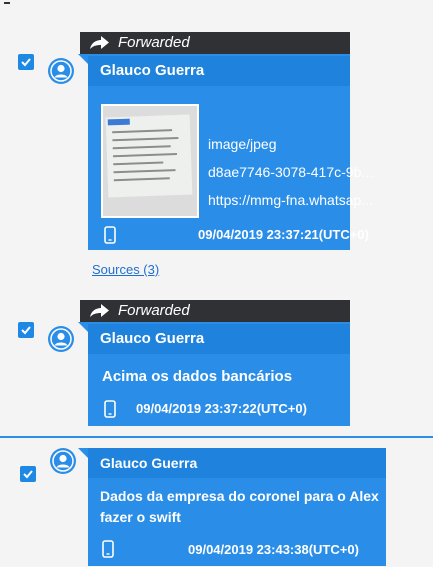 The image size is (433, 567). What do you see at coordinates (221, 408) in the screenshot?
I see `message-timestamp: 09/04/2019 23:37:22(UTC+0)` at bounding box center [221, 408].